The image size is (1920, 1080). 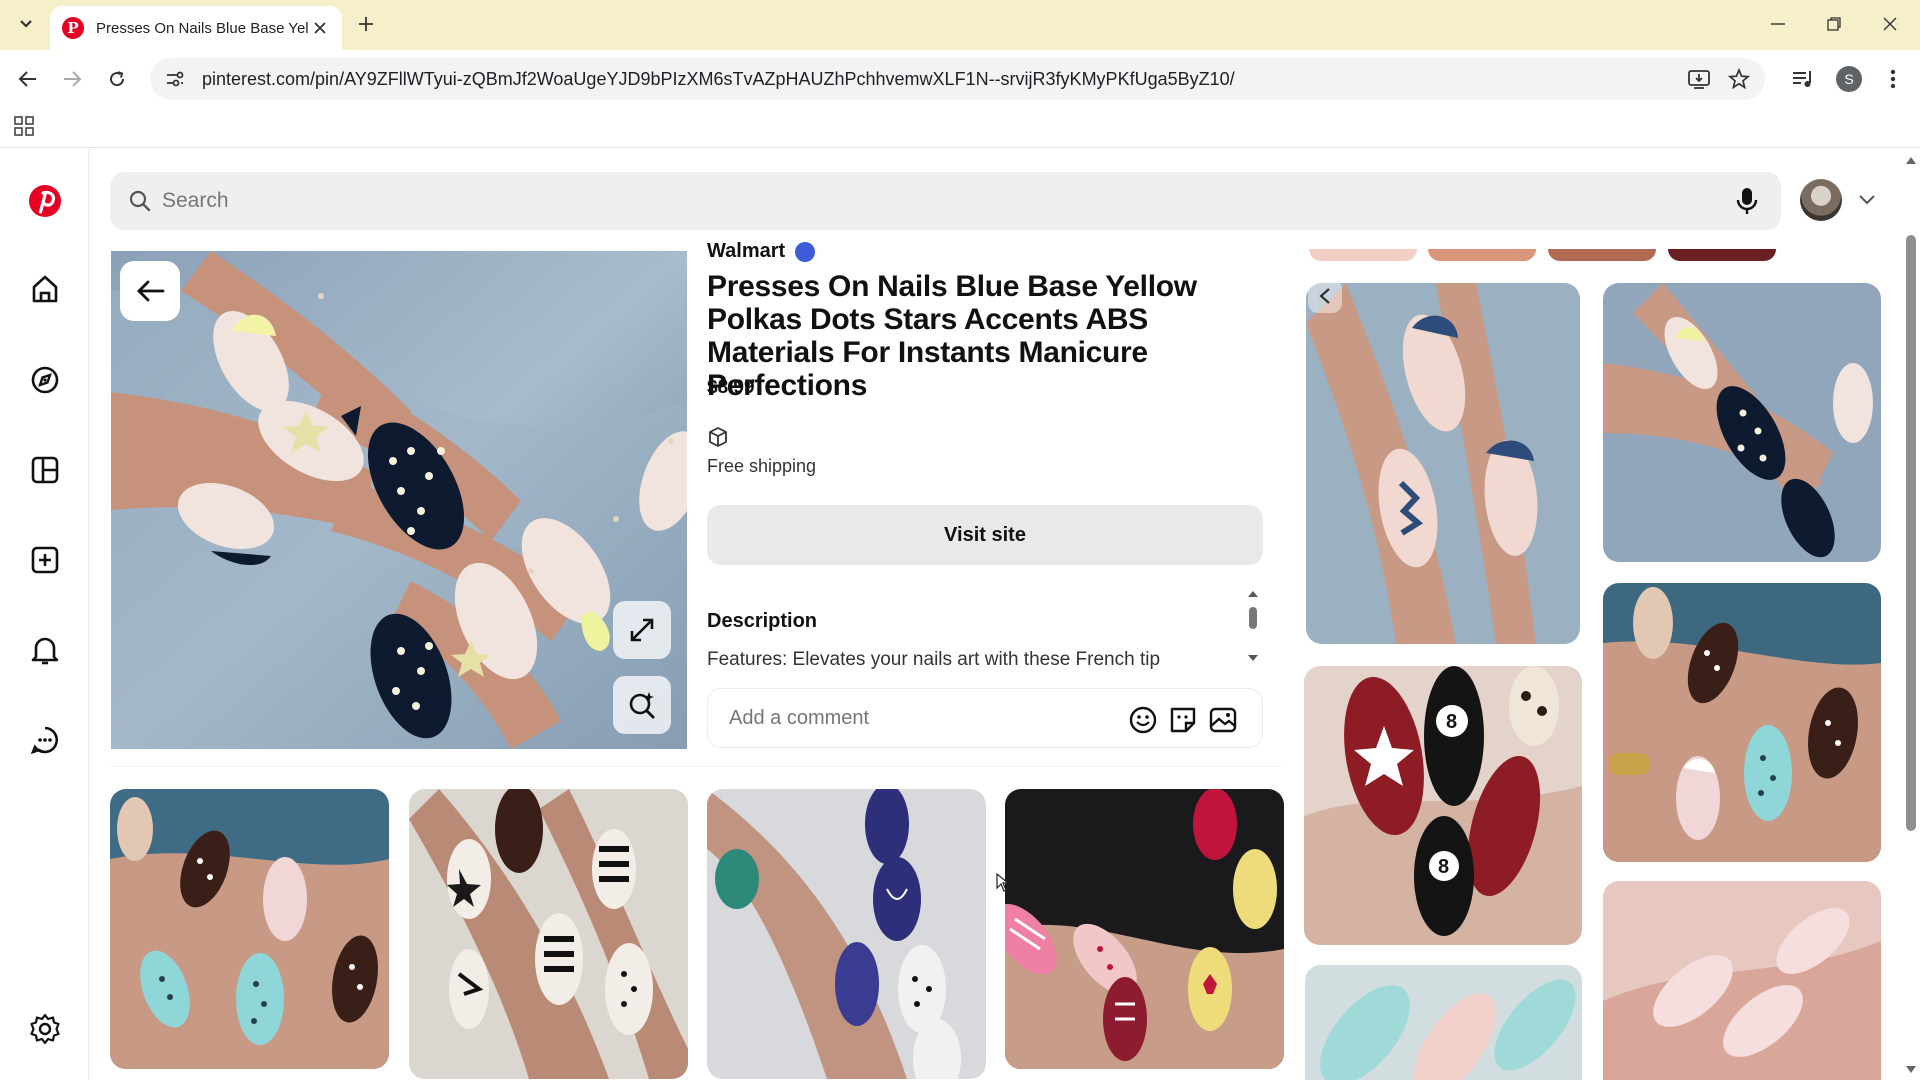 I want to click on page-scrollbar-thumb, so click(x=1911, y=533).